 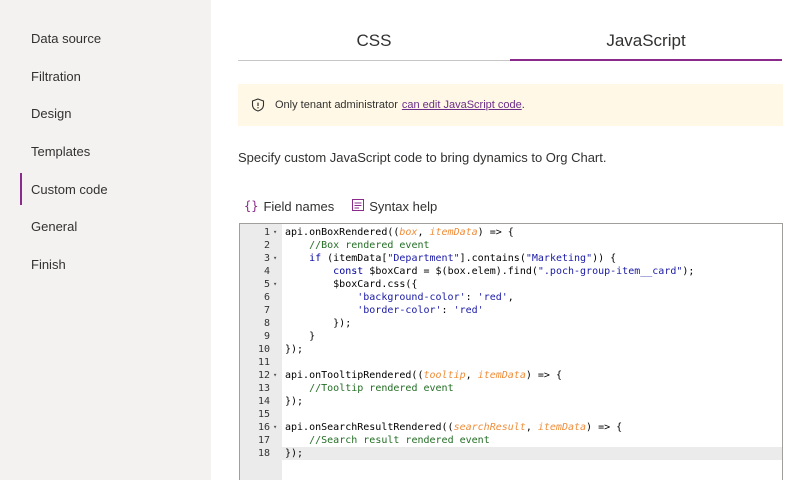 What do you see at coordinates (299, 206) in the screenshot?
I see `field-names-label: Field names` at bounding box center [299, 206].